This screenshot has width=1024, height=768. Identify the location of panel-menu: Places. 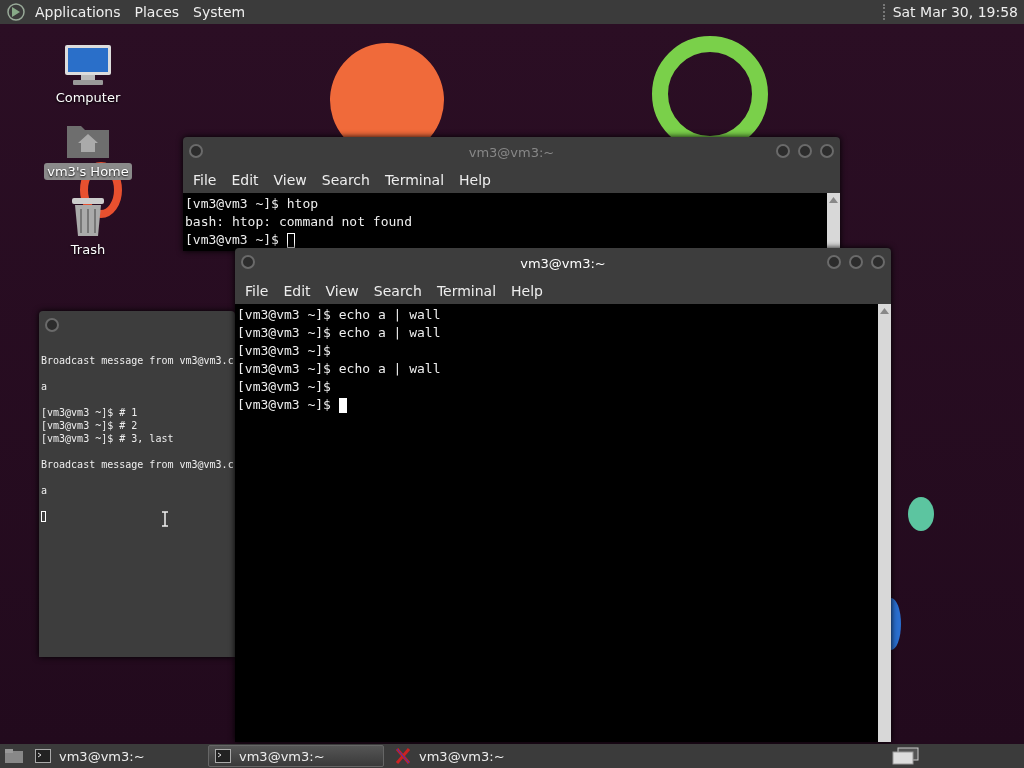
(157, 12).